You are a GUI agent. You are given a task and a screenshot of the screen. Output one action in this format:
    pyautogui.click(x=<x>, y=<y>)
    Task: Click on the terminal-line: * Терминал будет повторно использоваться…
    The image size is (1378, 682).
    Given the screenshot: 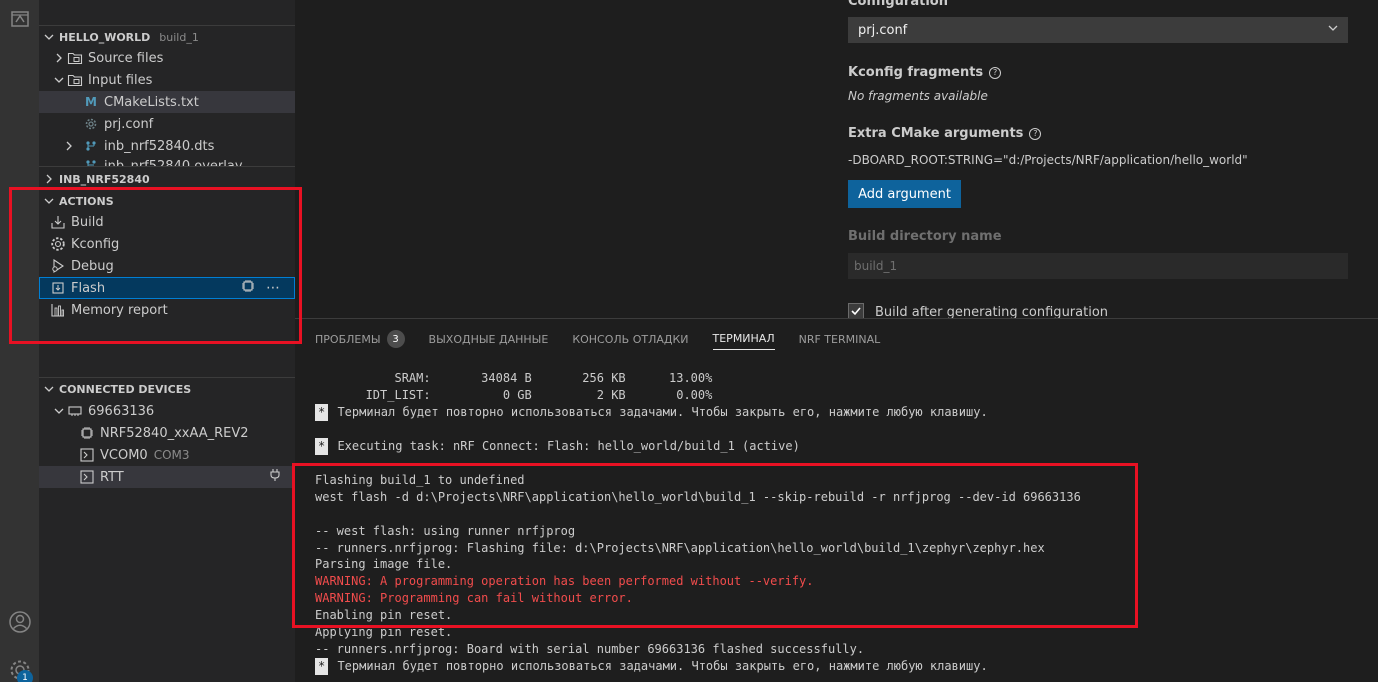 What is the action you would take?
    pyautogui.click(x=698, y=412)
    